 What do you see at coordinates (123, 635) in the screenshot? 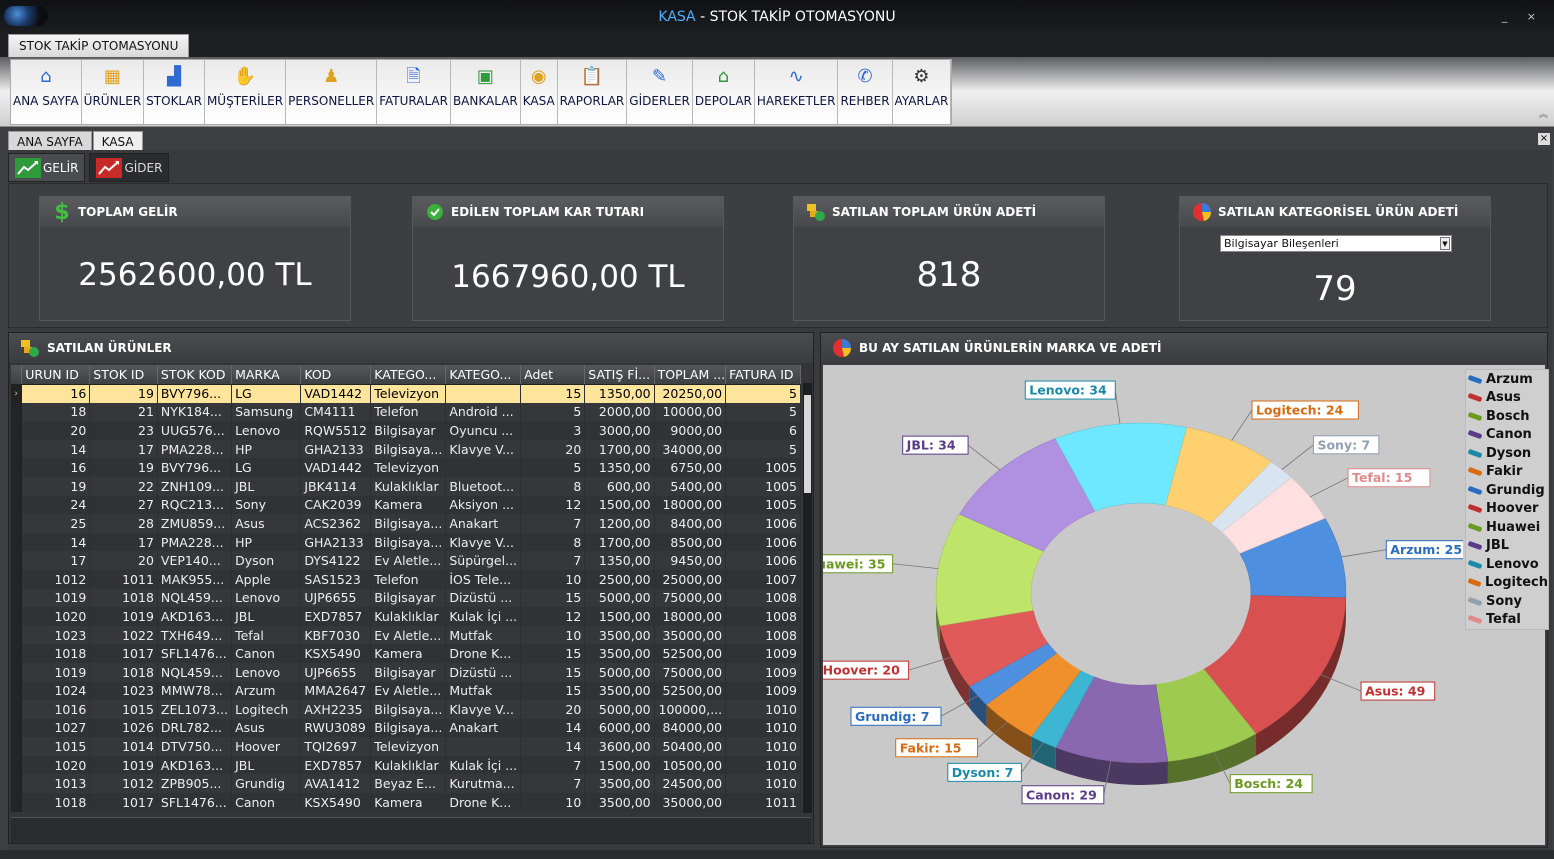
I see `table-cell: 1022` at bounding box center [123, 635].